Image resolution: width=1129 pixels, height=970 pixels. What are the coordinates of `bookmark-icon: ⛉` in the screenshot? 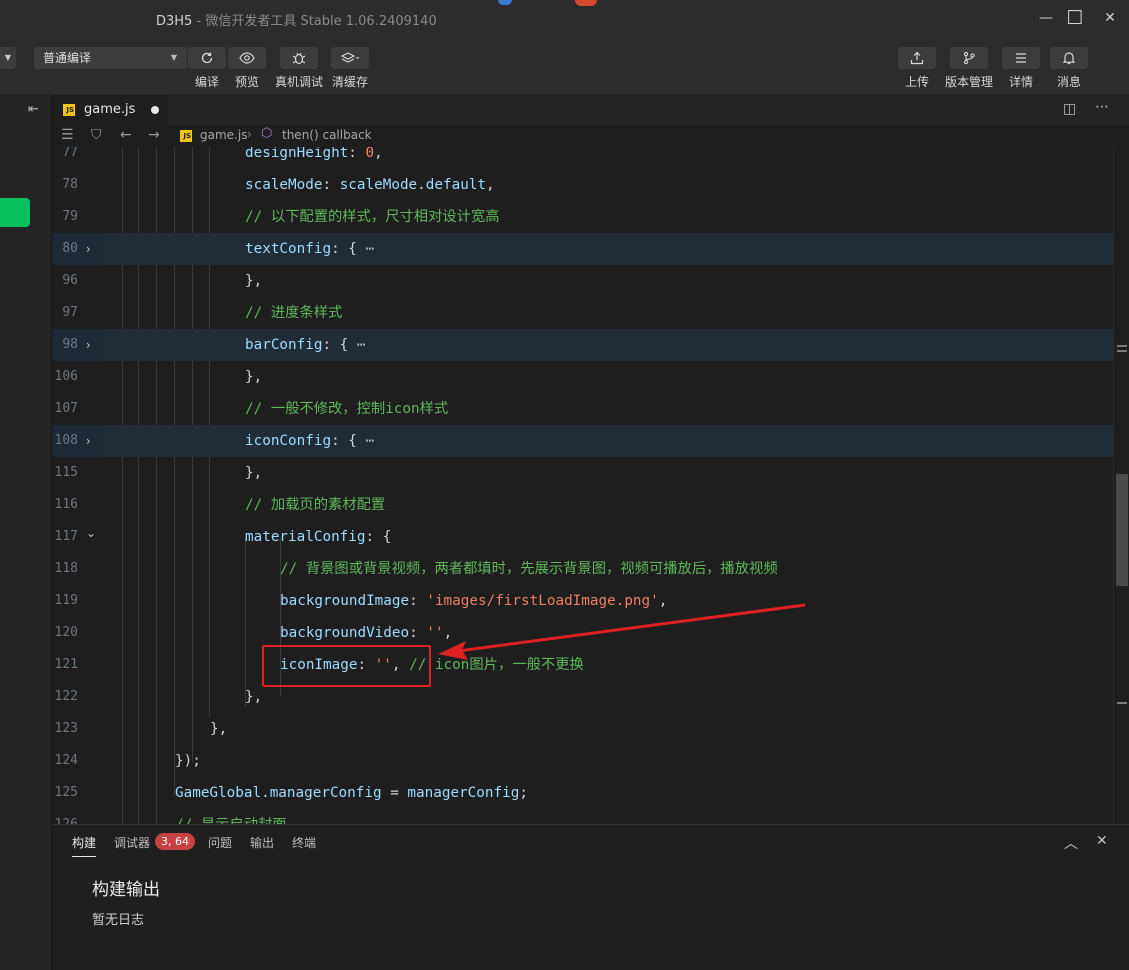 It's located at (96, 135).